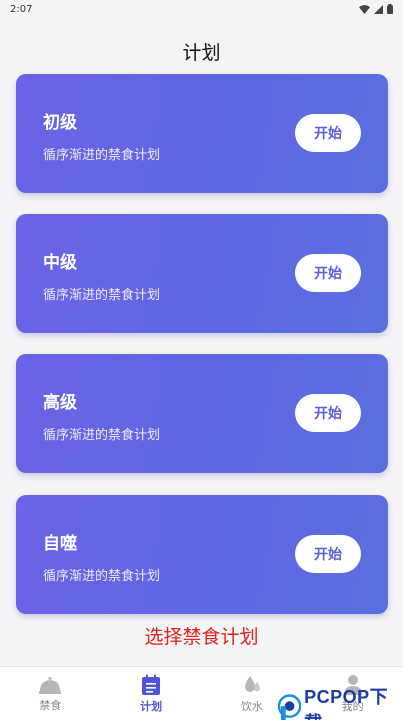 This screenshot has height=720, width=403. What do you see at coordinates (201, 9) in the screenshot?
I see `status-bar: 2:07` at bounding box center [201, 9].